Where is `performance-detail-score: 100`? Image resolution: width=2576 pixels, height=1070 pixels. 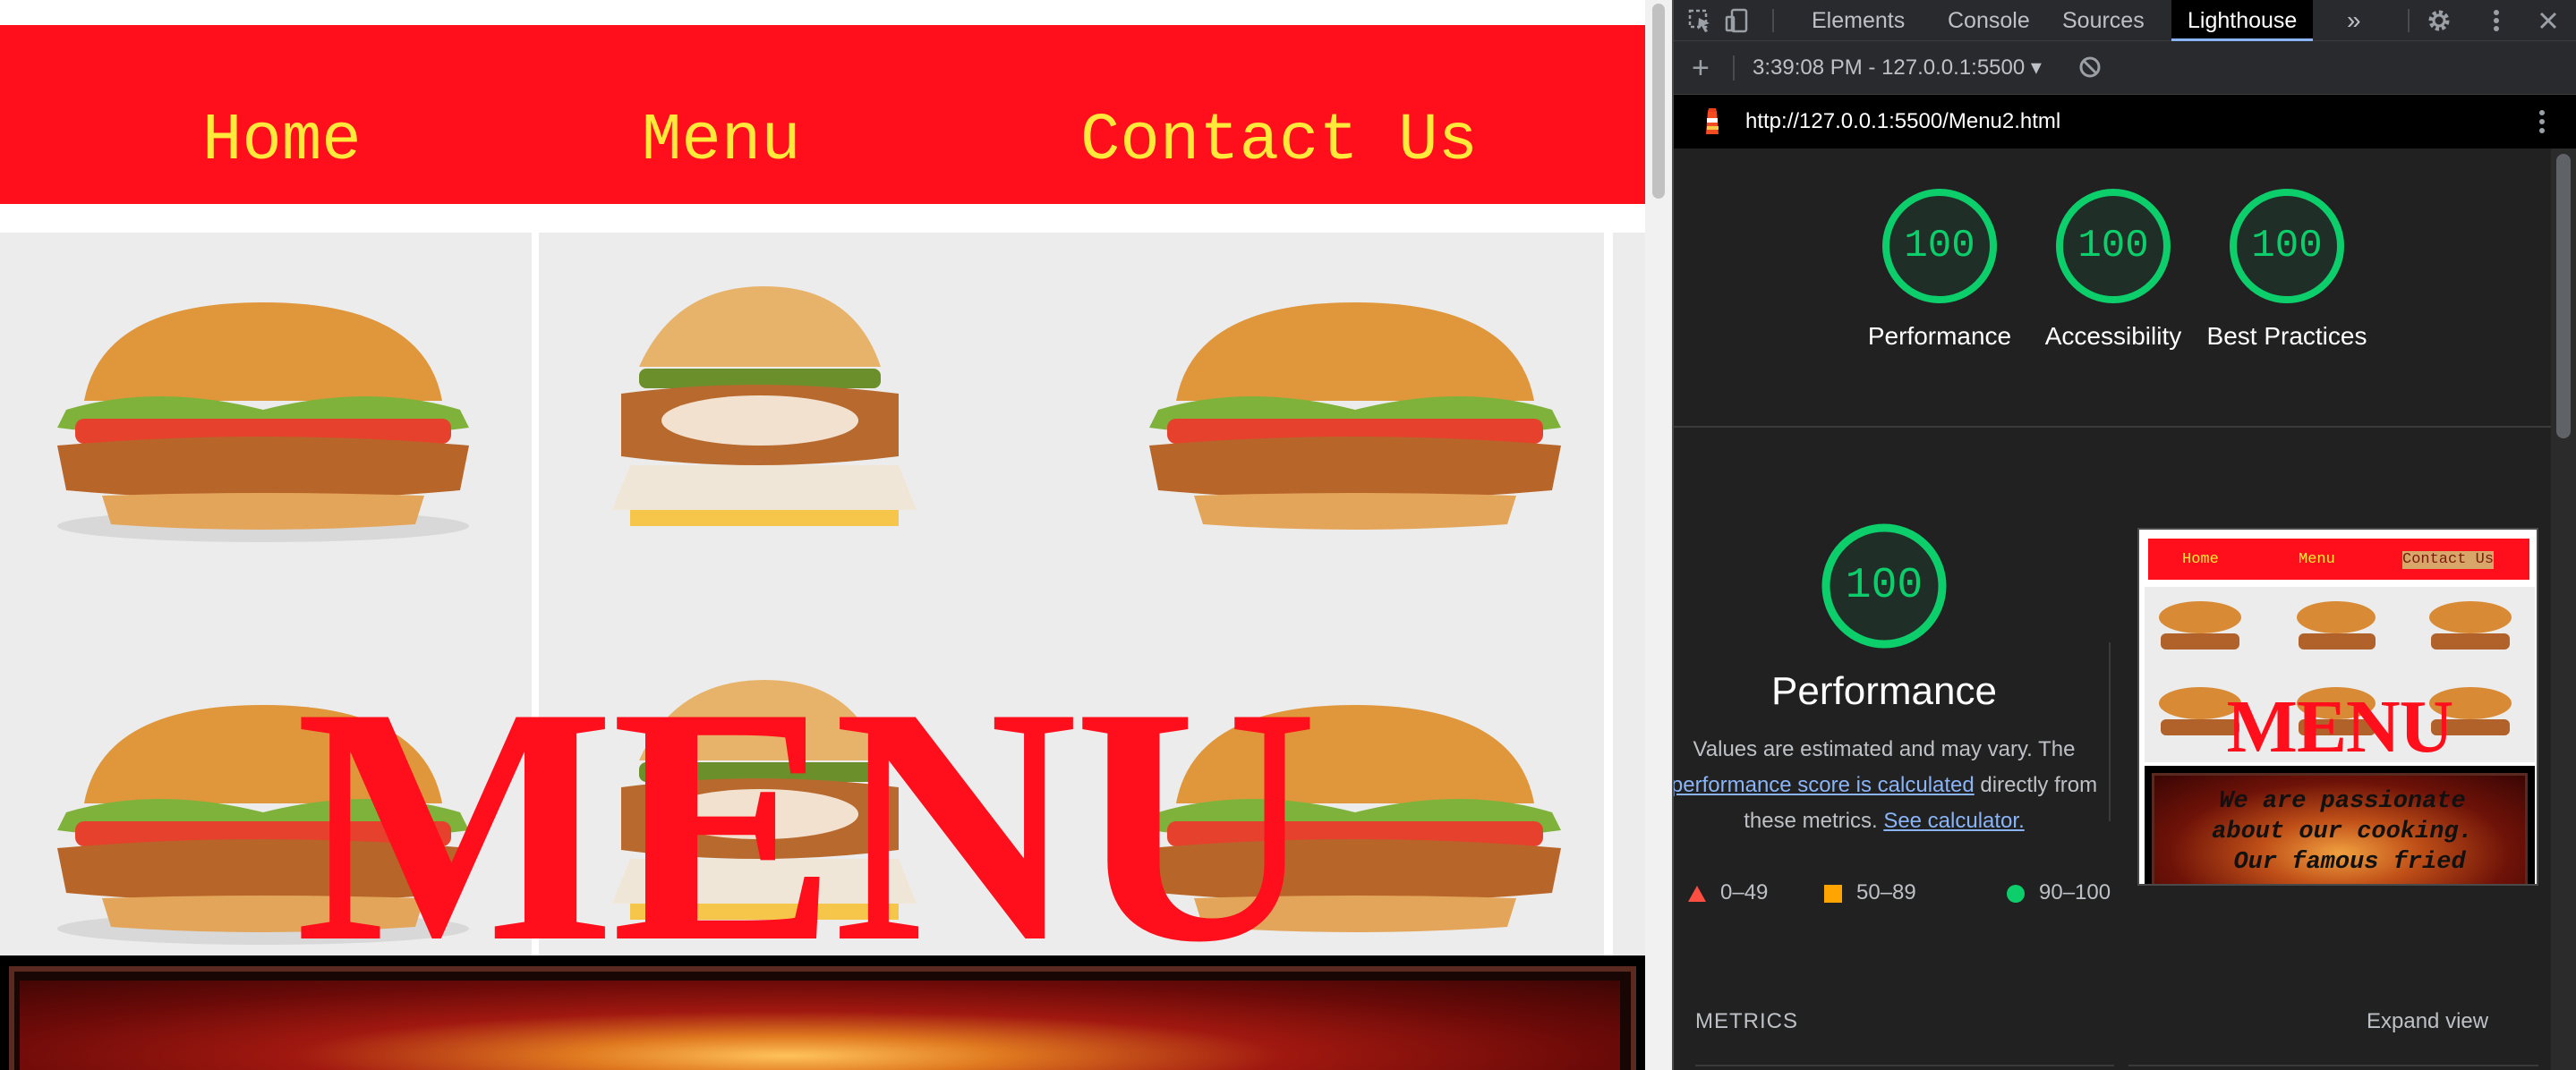 performance-detail-score: 100 is located at coordinates (1884, 586).